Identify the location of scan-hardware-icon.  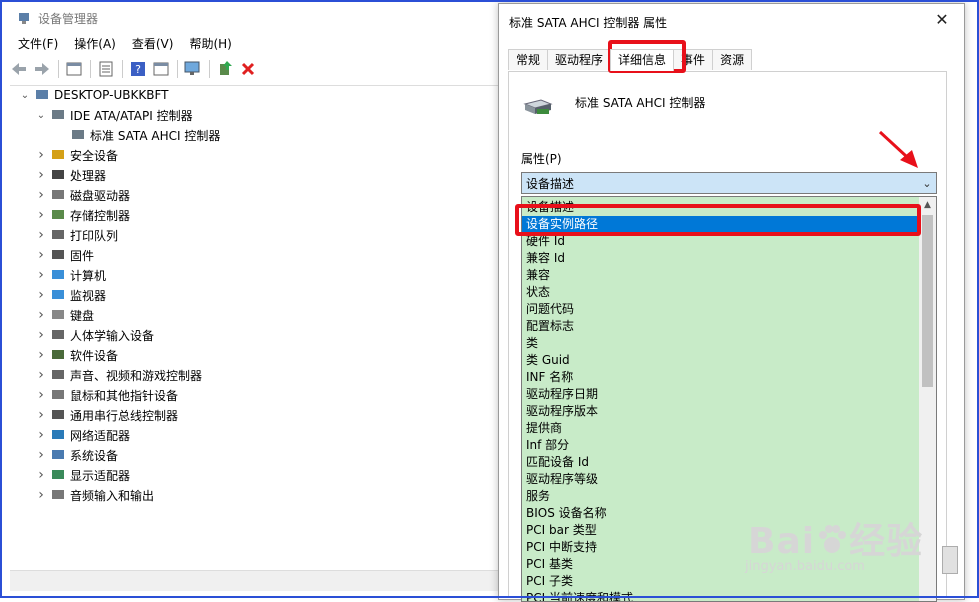
(193, 69).